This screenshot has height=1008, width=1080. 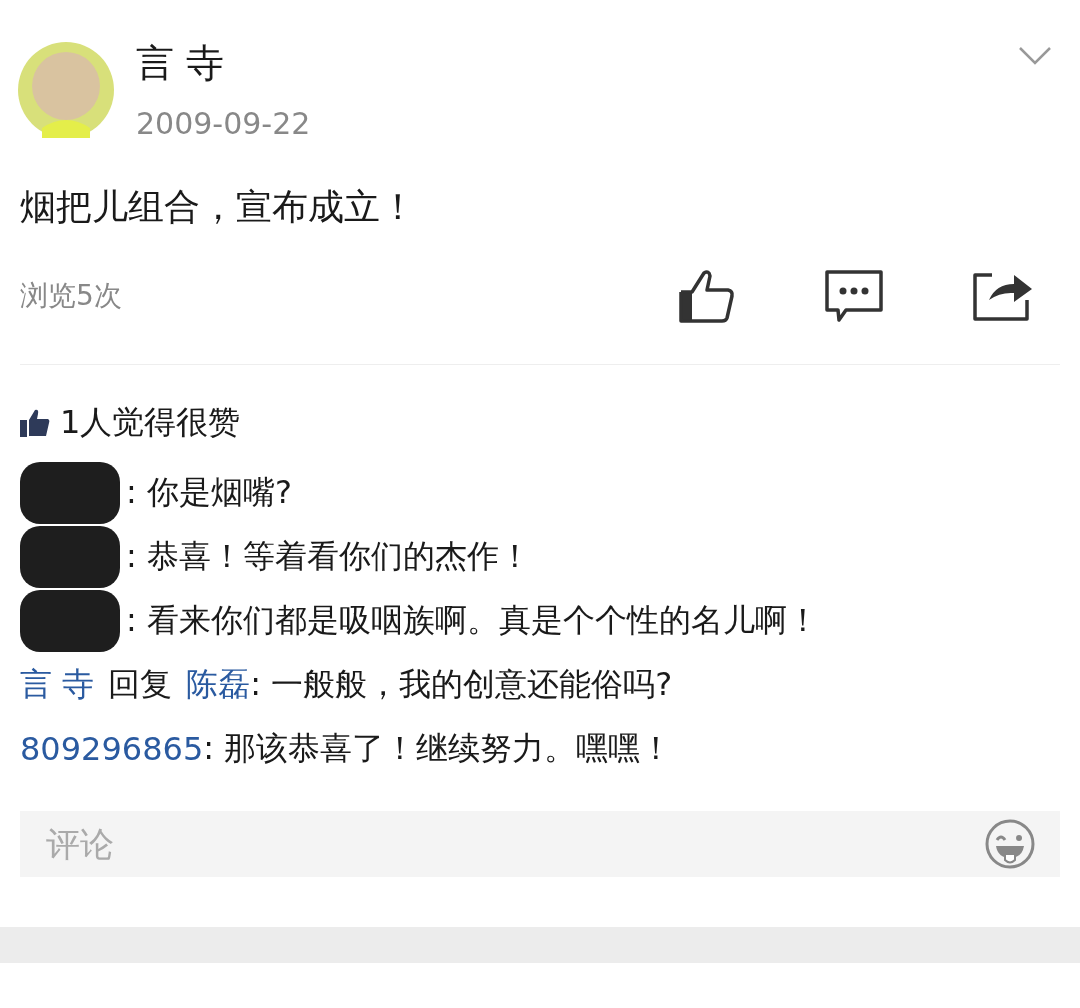 What do you see at coordinates (1010, 844) in the screenshot?
I see `emoji-icon` at bounding box center [1010, 844].